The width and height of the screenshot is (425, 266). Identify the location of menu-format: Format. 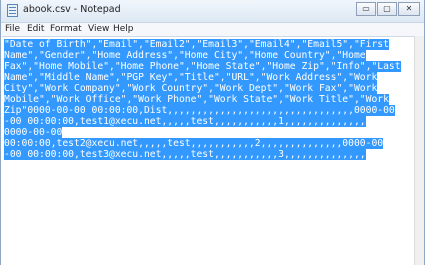
(66, 29).